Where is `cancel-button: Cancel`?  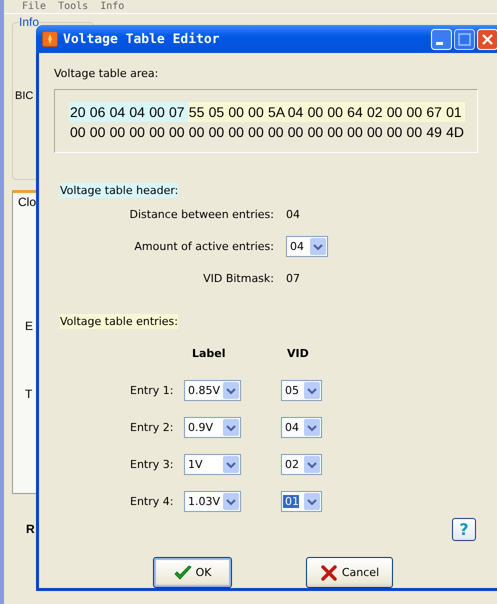 cancel-button: Cancel is located at coordinates (349, 572).